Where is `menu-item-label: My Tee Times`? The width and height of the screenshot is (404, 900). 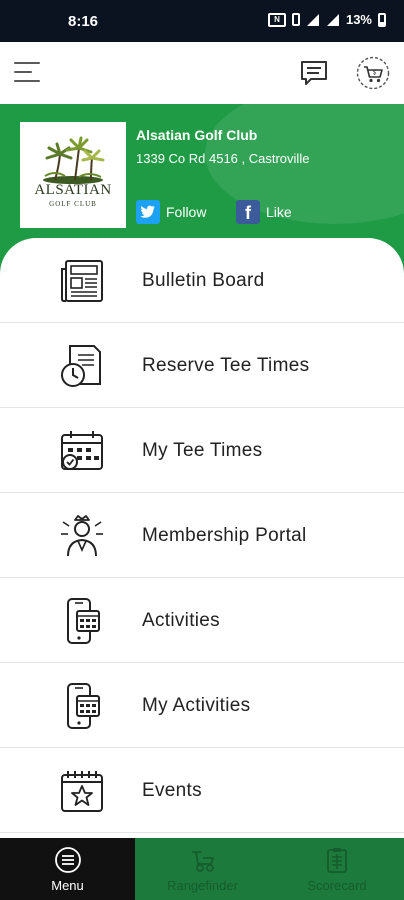
menu-item-label: My Tee Times is located at coordinates (202, 450).